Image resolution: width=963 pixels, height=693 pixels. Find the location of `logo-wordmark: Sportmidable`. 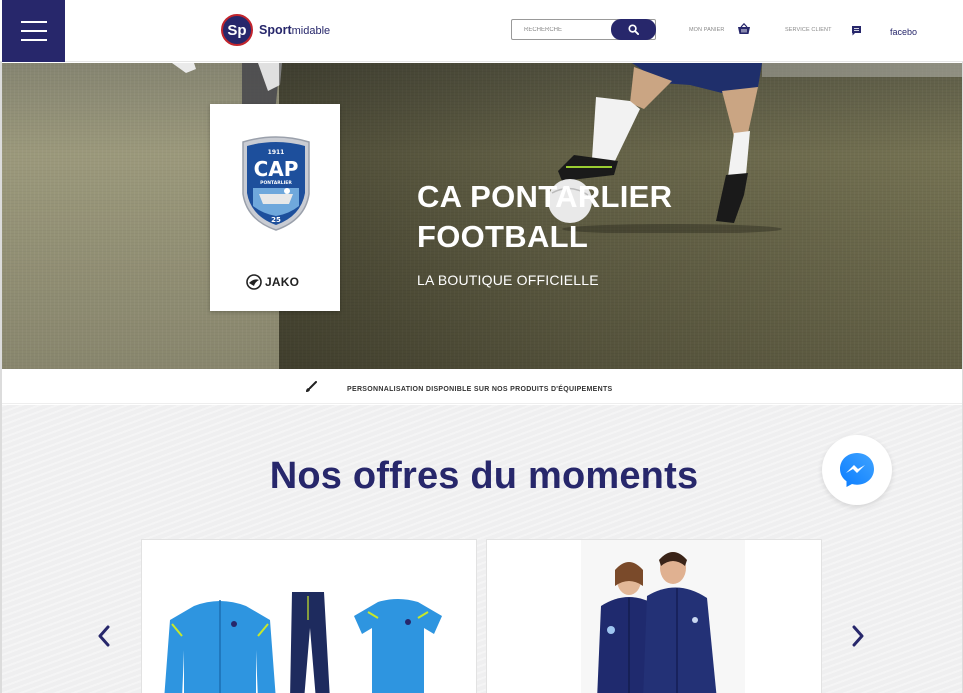

logo-wordmark: Sportmidable is located at coordinates (294, 30).